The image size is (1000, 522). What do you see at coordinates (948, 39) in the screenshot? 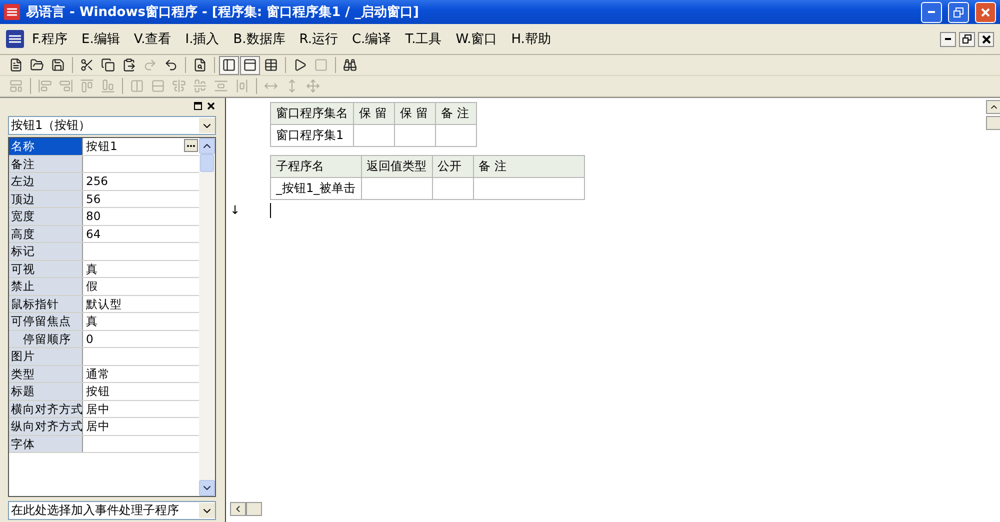
I see `minimize-button` at bounding box center [948, 39].